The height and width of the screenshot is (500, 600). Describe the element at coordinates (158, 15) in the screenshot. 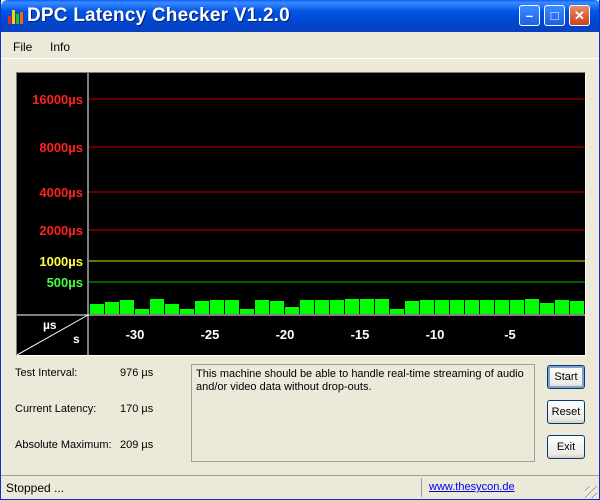

I see `window-title: DPC Latency Checker V1.2.0` at that location.